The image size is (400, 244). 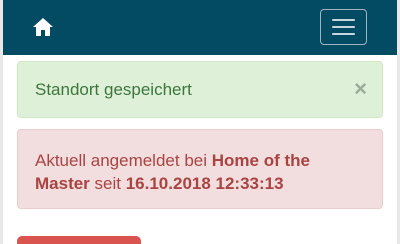 What do you see at coordinates (1, 122) in the screenshot?
I see `left-edge` at bounding box center [1, 122].